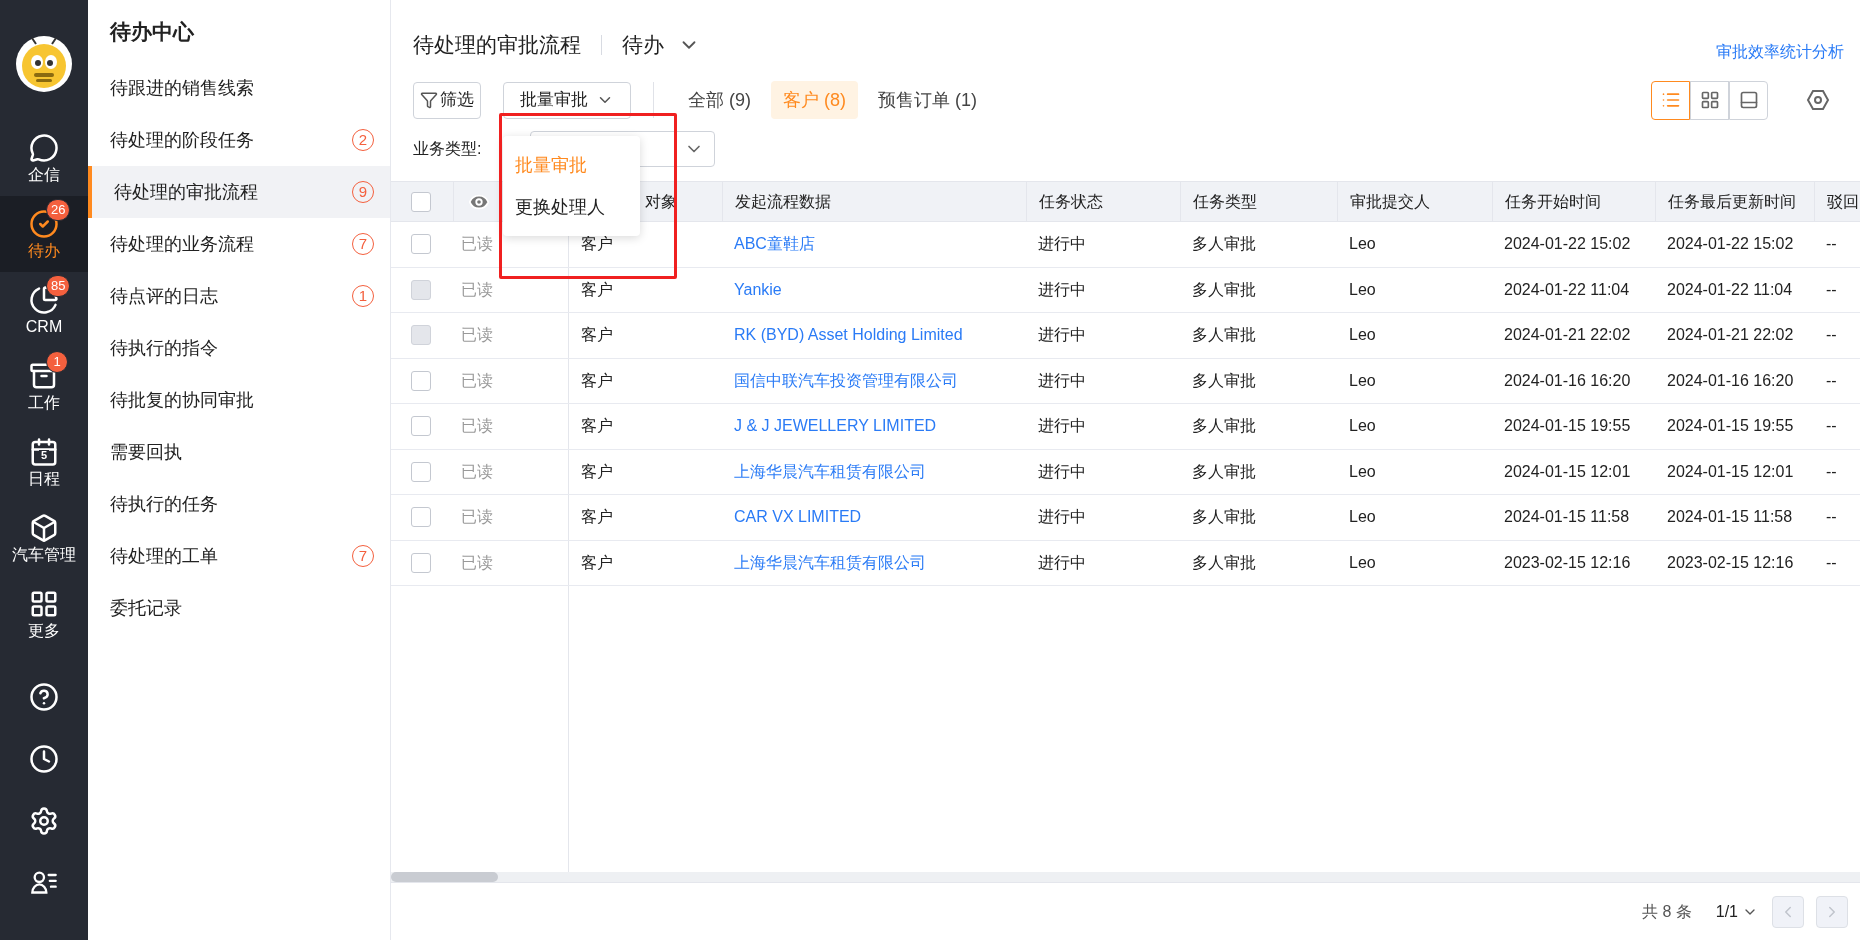 The height and width of the screenshot is (940, 1860). I want to click on rail-label: CRM, so click(44, 327).